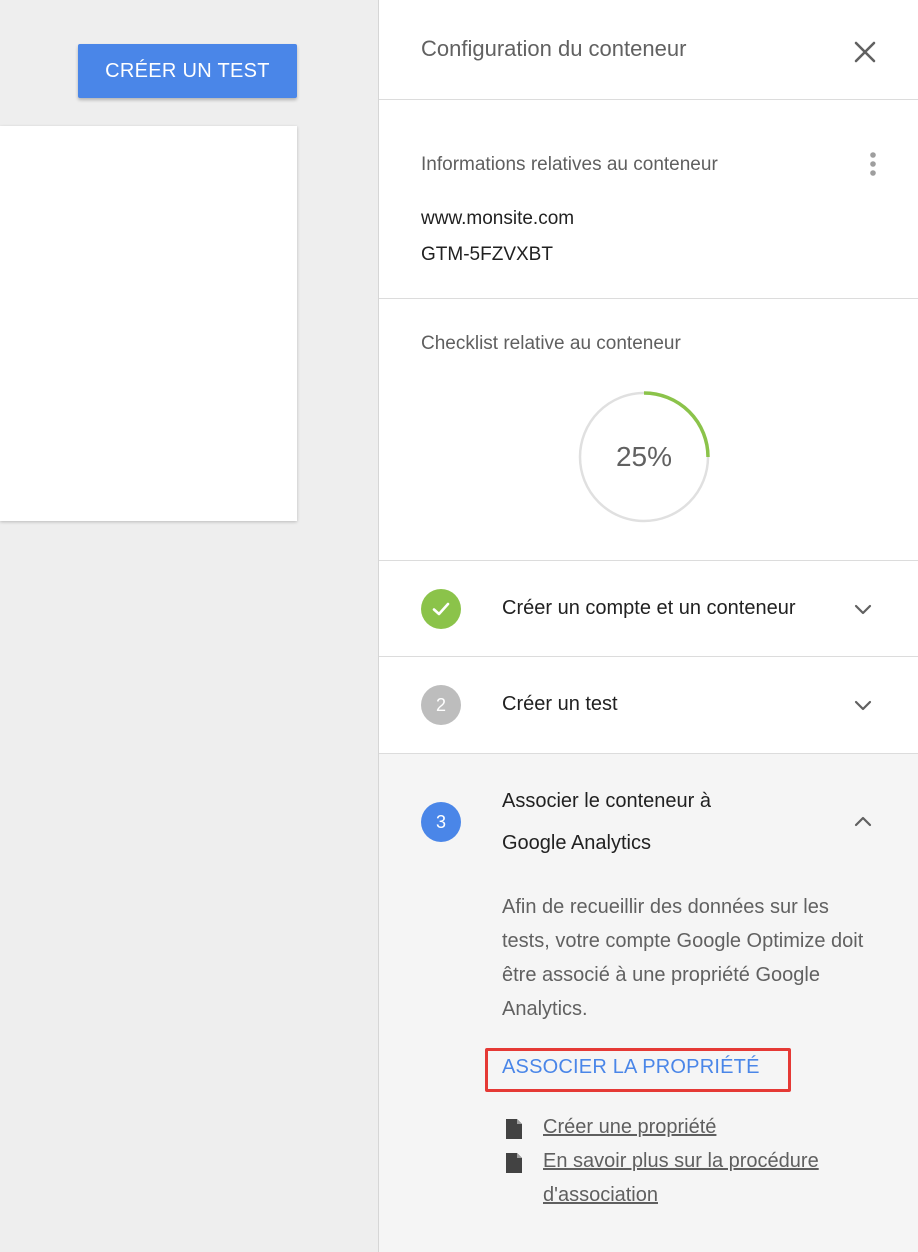 This screenshot has height=1252, width=918. Describe the element at coordinates (600, 1195) in the screenshot. I see `learn-more-link-line2: d'association` at that location.